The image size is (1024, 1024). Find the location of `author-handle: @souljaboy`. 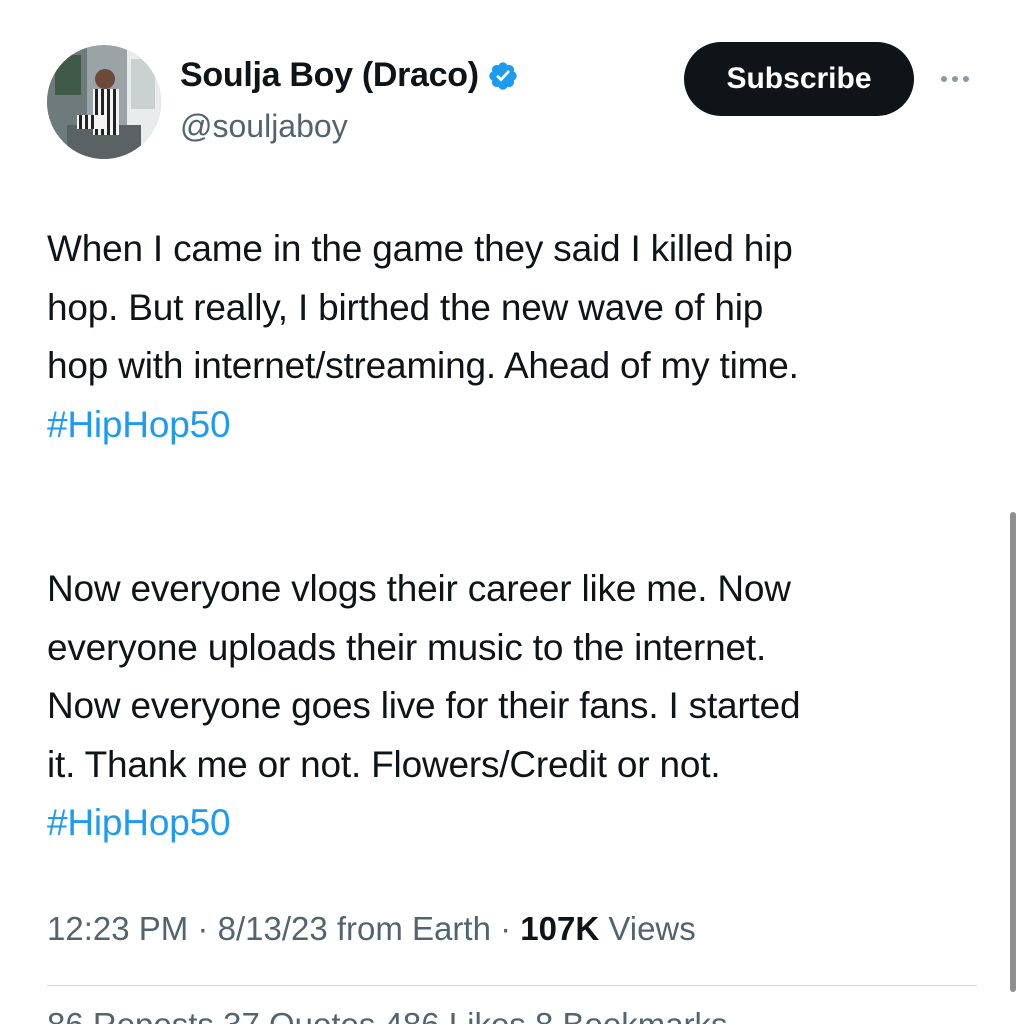

author-handle: @souljaboy is located at coordinates (264, 126).